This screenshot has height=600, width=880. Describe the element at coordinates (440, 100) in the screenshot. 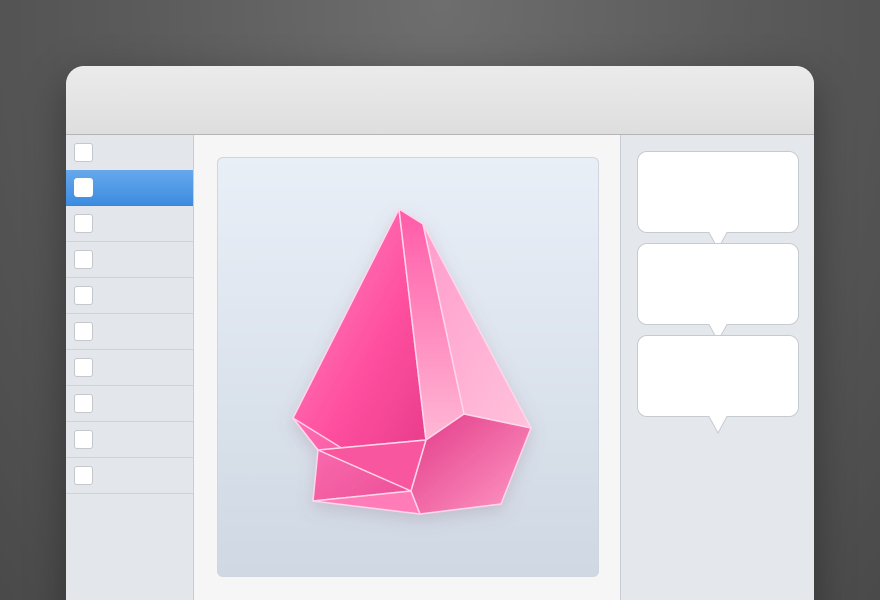

I see `title-bar` at that location.